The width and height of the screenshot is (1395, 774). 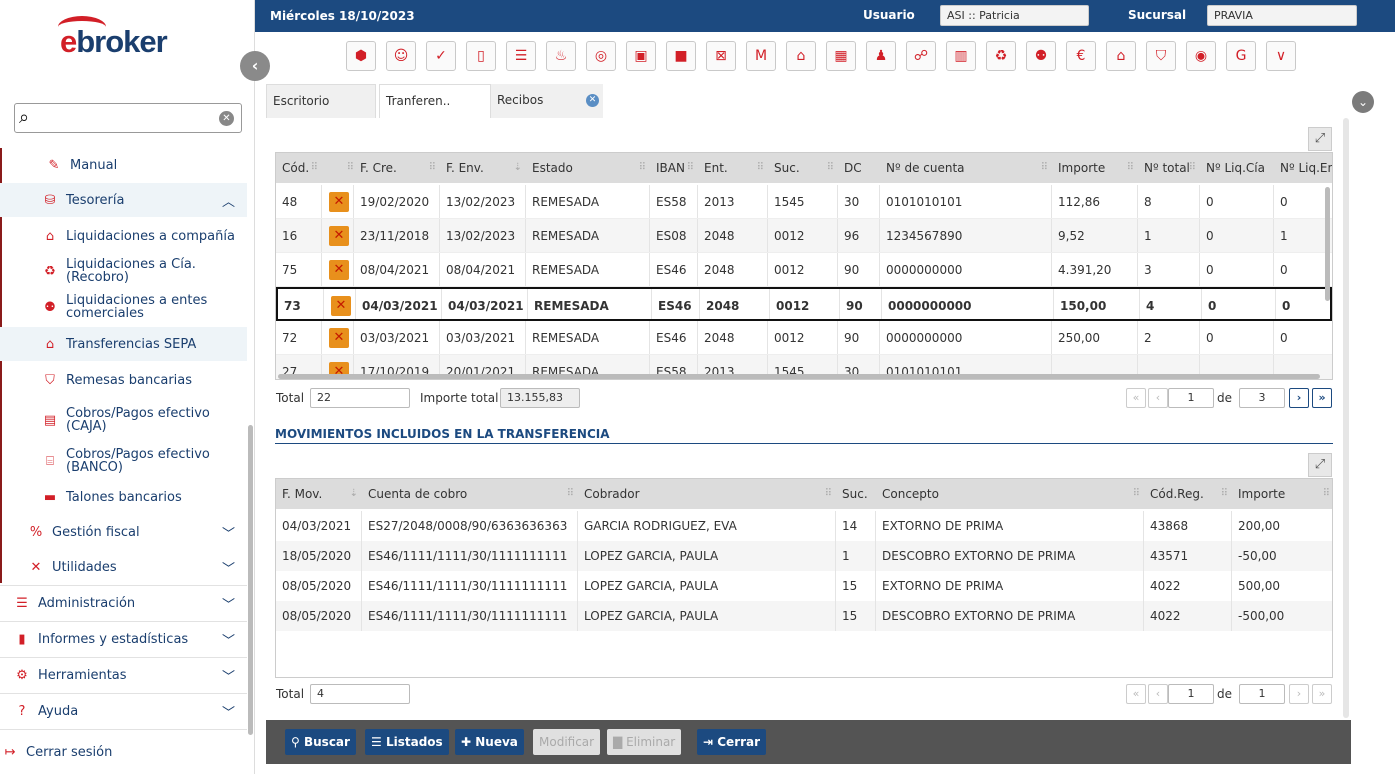 I want to click on sidebar-item-liquidaciones-recobro: ♻ Liquidaciones a Cía. (Recobro), so click(x=123, y=271).